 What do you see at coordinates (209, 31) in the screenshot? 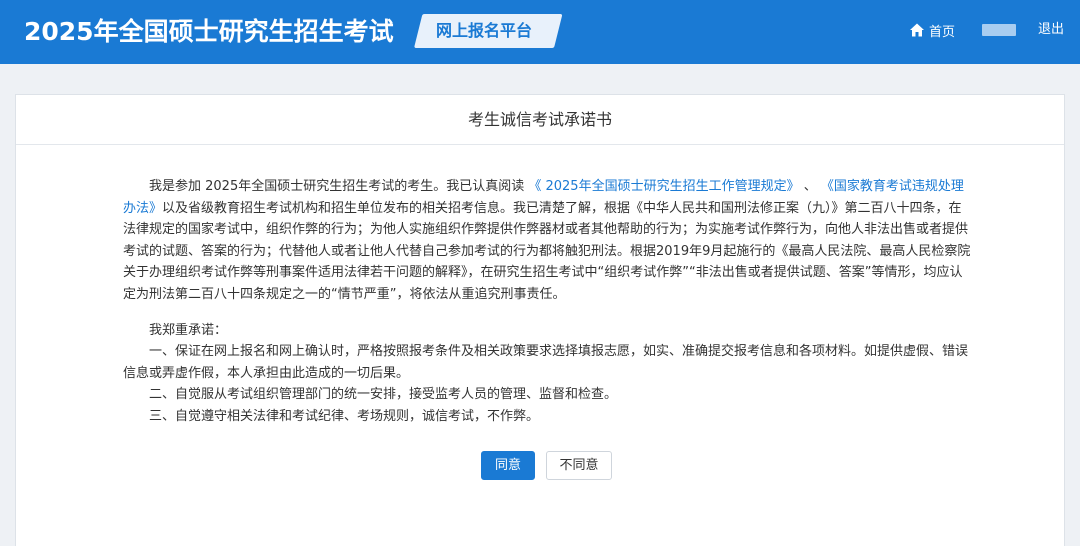
I see `site-title: 2025年全国硕士研究生招生考试` at bounding box center [209, 31].